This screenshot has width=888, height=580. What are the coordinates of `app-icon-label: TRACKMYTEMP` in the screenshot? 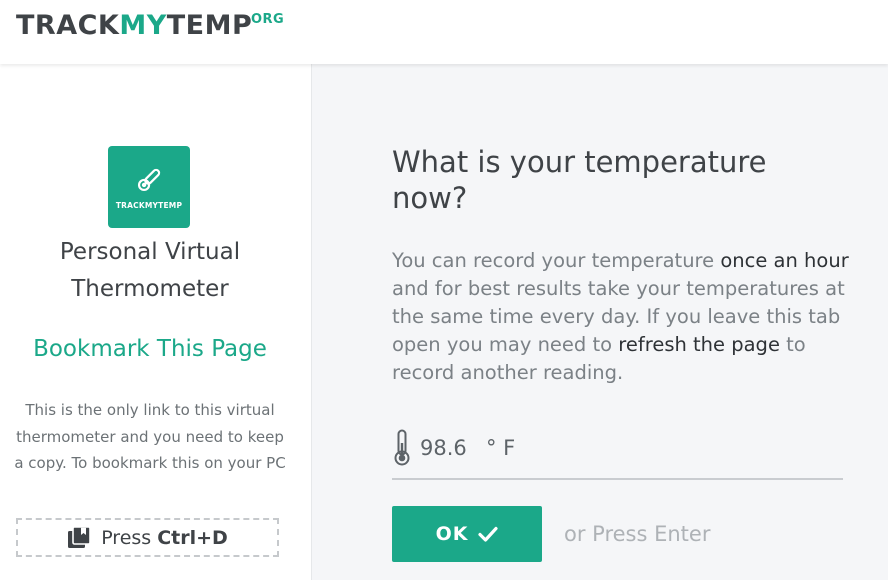 It's located at (149, 205).